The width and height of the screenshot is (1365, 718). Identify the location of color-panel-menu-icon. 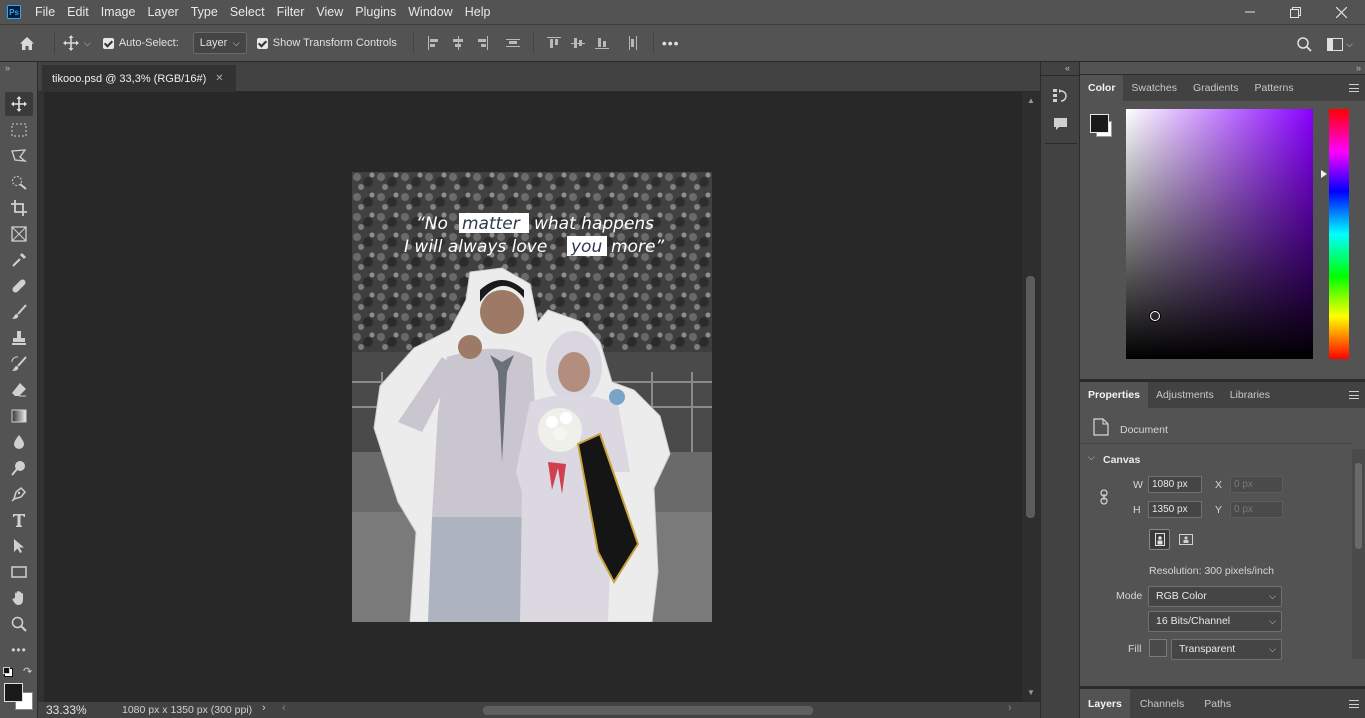
(1354, 88).